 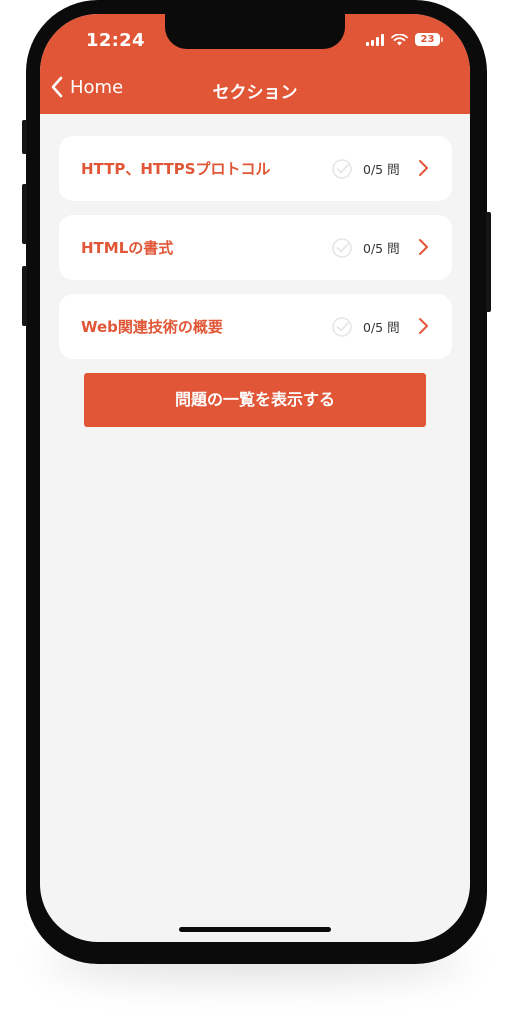 I want to click on volume-up-button, so click(x=24, y=214).